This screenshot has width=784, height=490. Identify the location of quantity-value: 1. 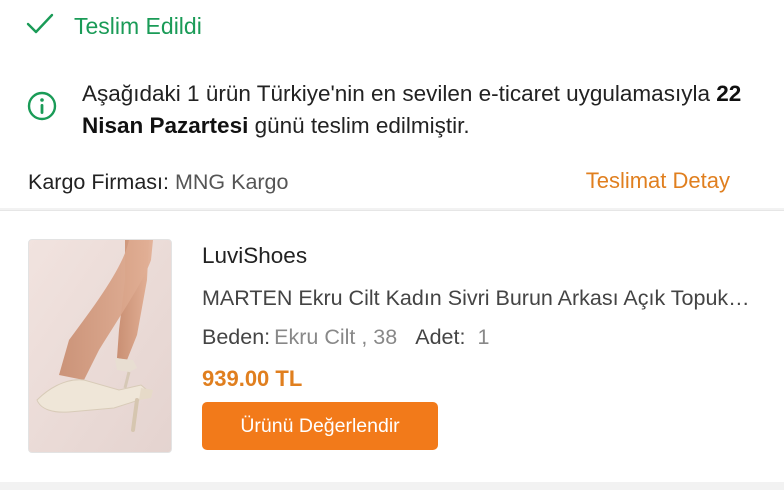
(483, 337).